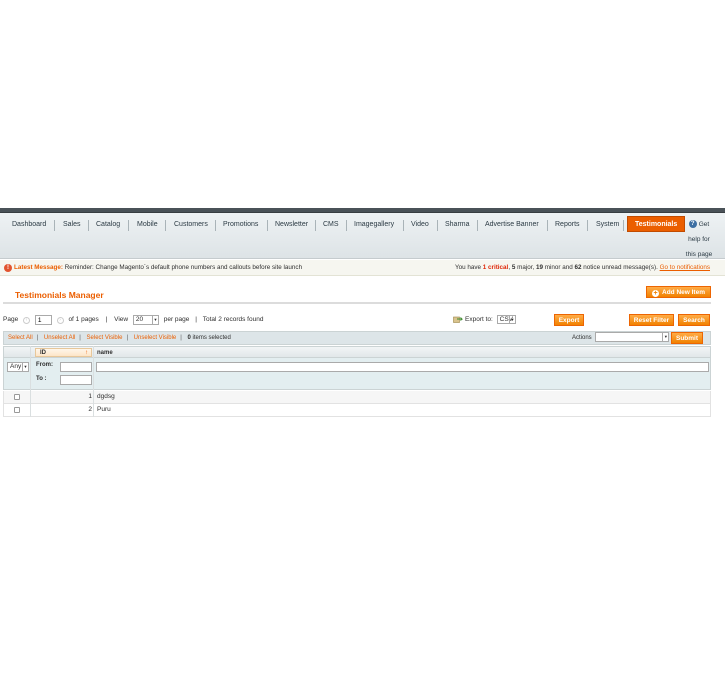 This screenshot has width=725, height=680. What do you see at coordinates (233, 319) in the screenshot?
I see `total-records-text: Total 2 records found` at bounding box center [233, 319].